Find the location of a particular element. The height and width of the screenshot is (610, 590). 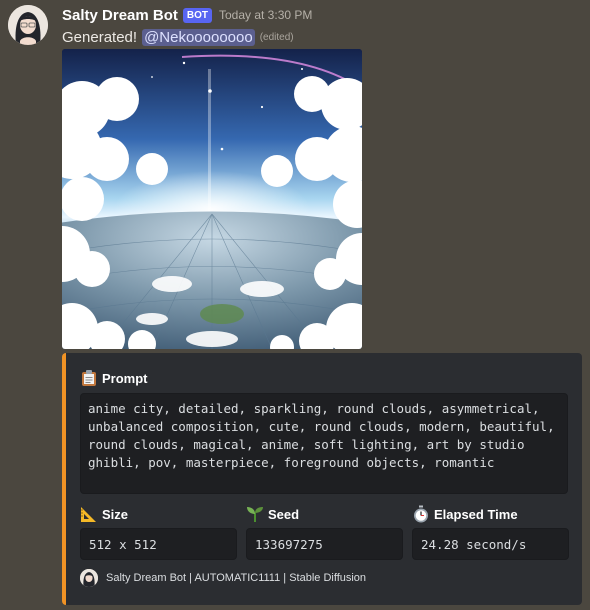

seed-field-title: Seed is located at coordinates (272, 514).